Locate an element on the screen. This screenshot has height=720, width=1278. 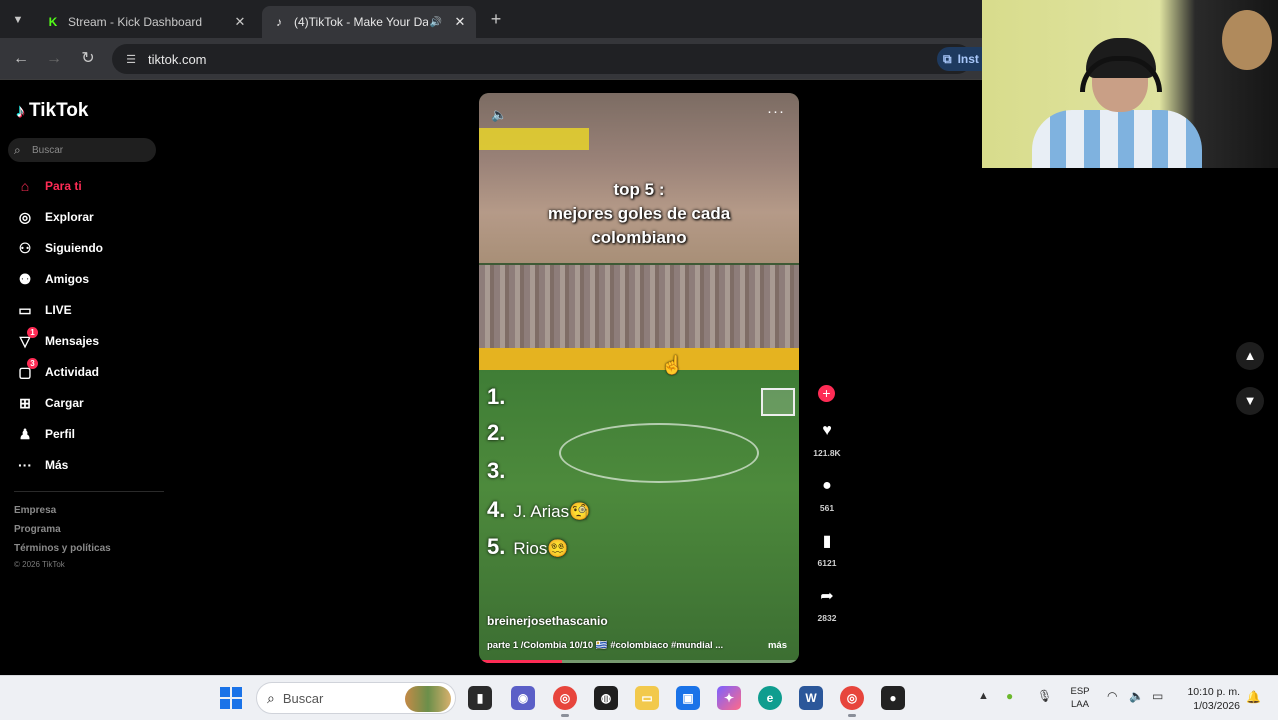
sidebar-item-label: Para ti is located at coordinates (63, 186).